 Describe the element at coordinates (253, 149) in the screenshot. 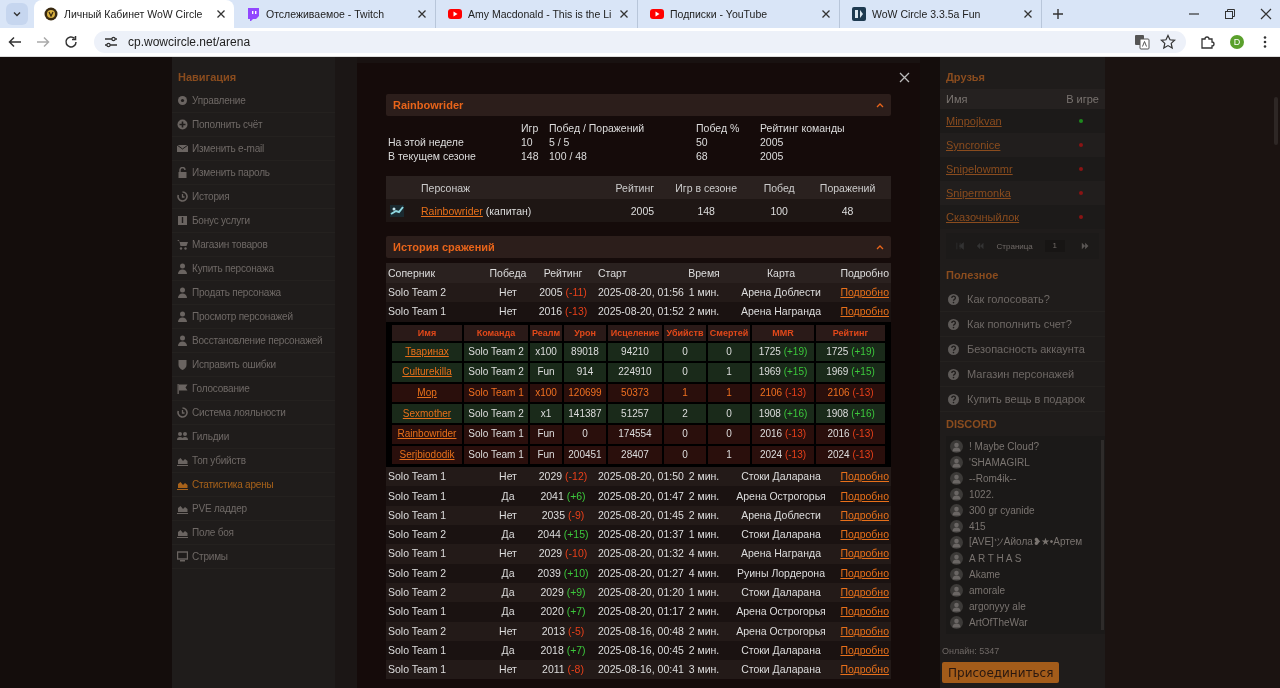

I see `nav-item: Изменить e-mail` at that location.